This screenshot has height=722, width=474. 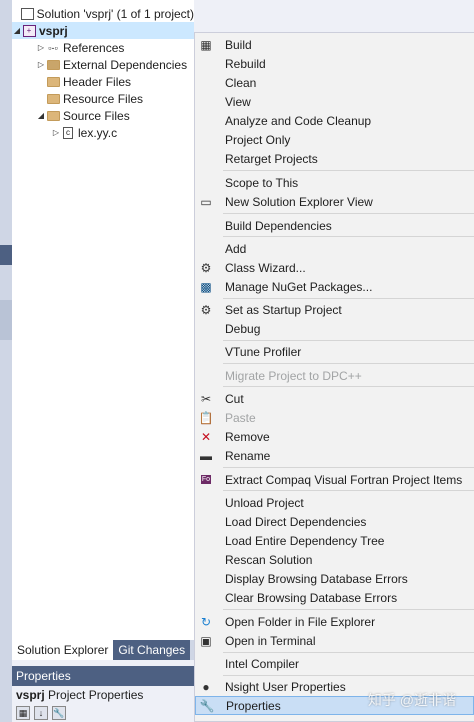 What do you see at coordinates (206, 640) in the screenshot?
I see `terminal-icon: ▣` at bounding box center [206, 640].